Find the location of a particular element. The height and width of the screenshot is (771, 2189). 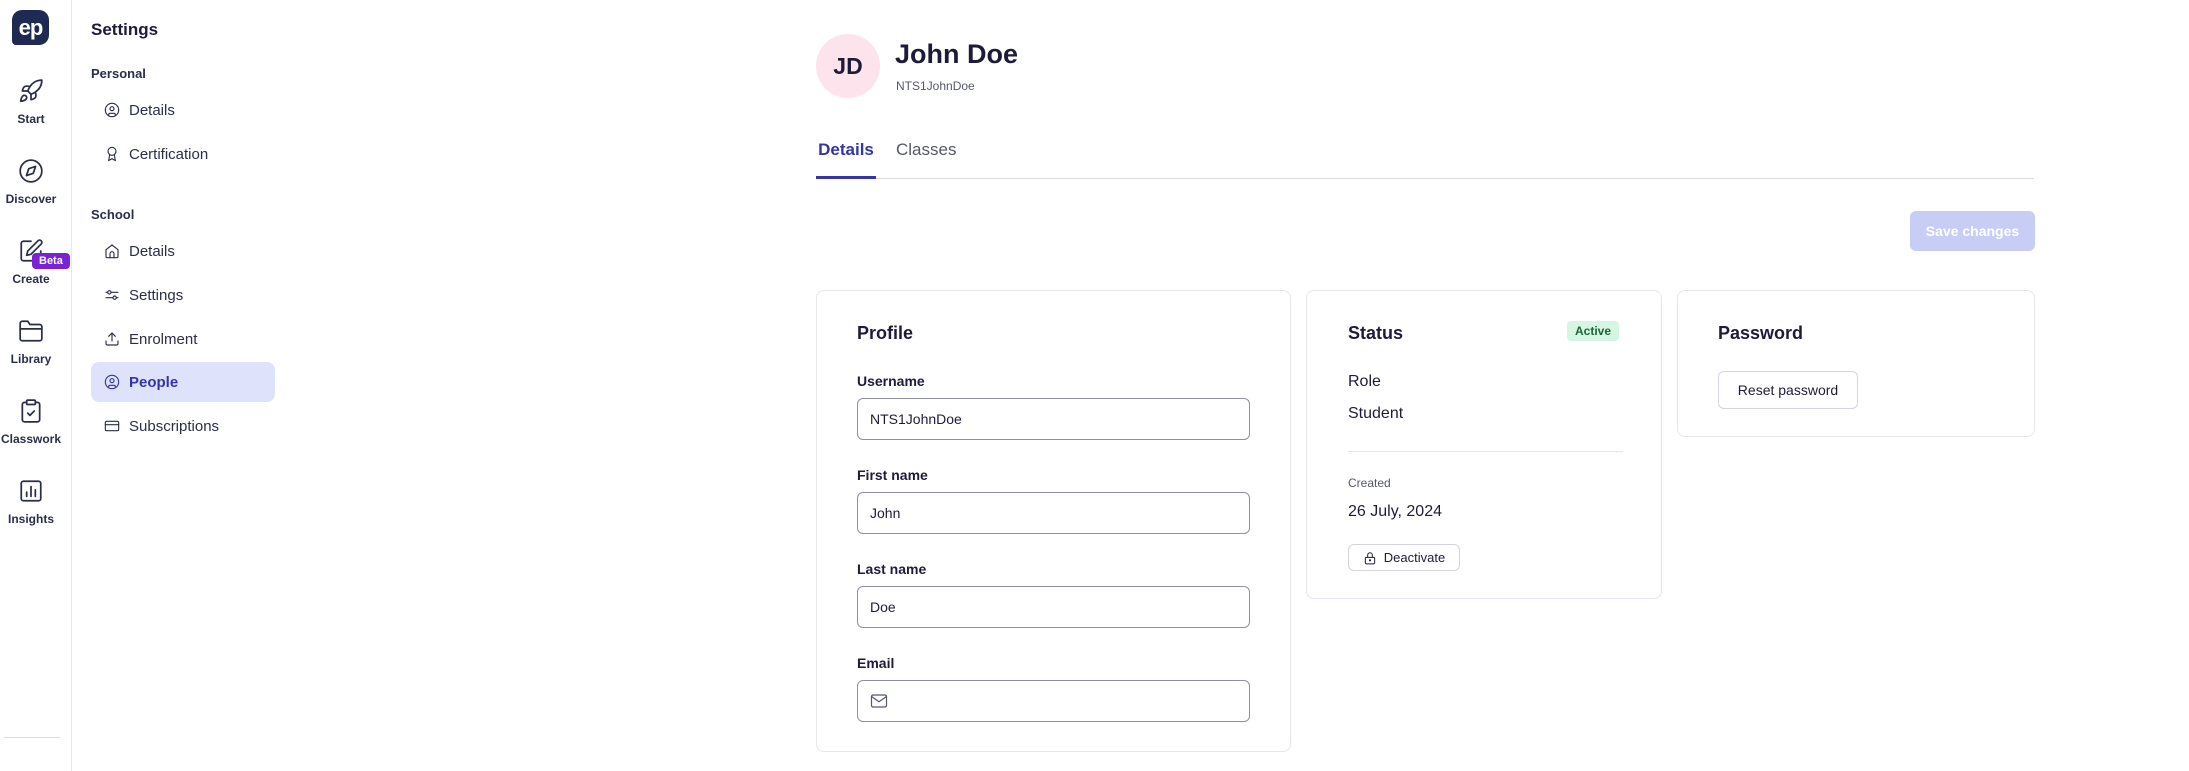

tab-classes: Classes is located at coordinates (926, 159).